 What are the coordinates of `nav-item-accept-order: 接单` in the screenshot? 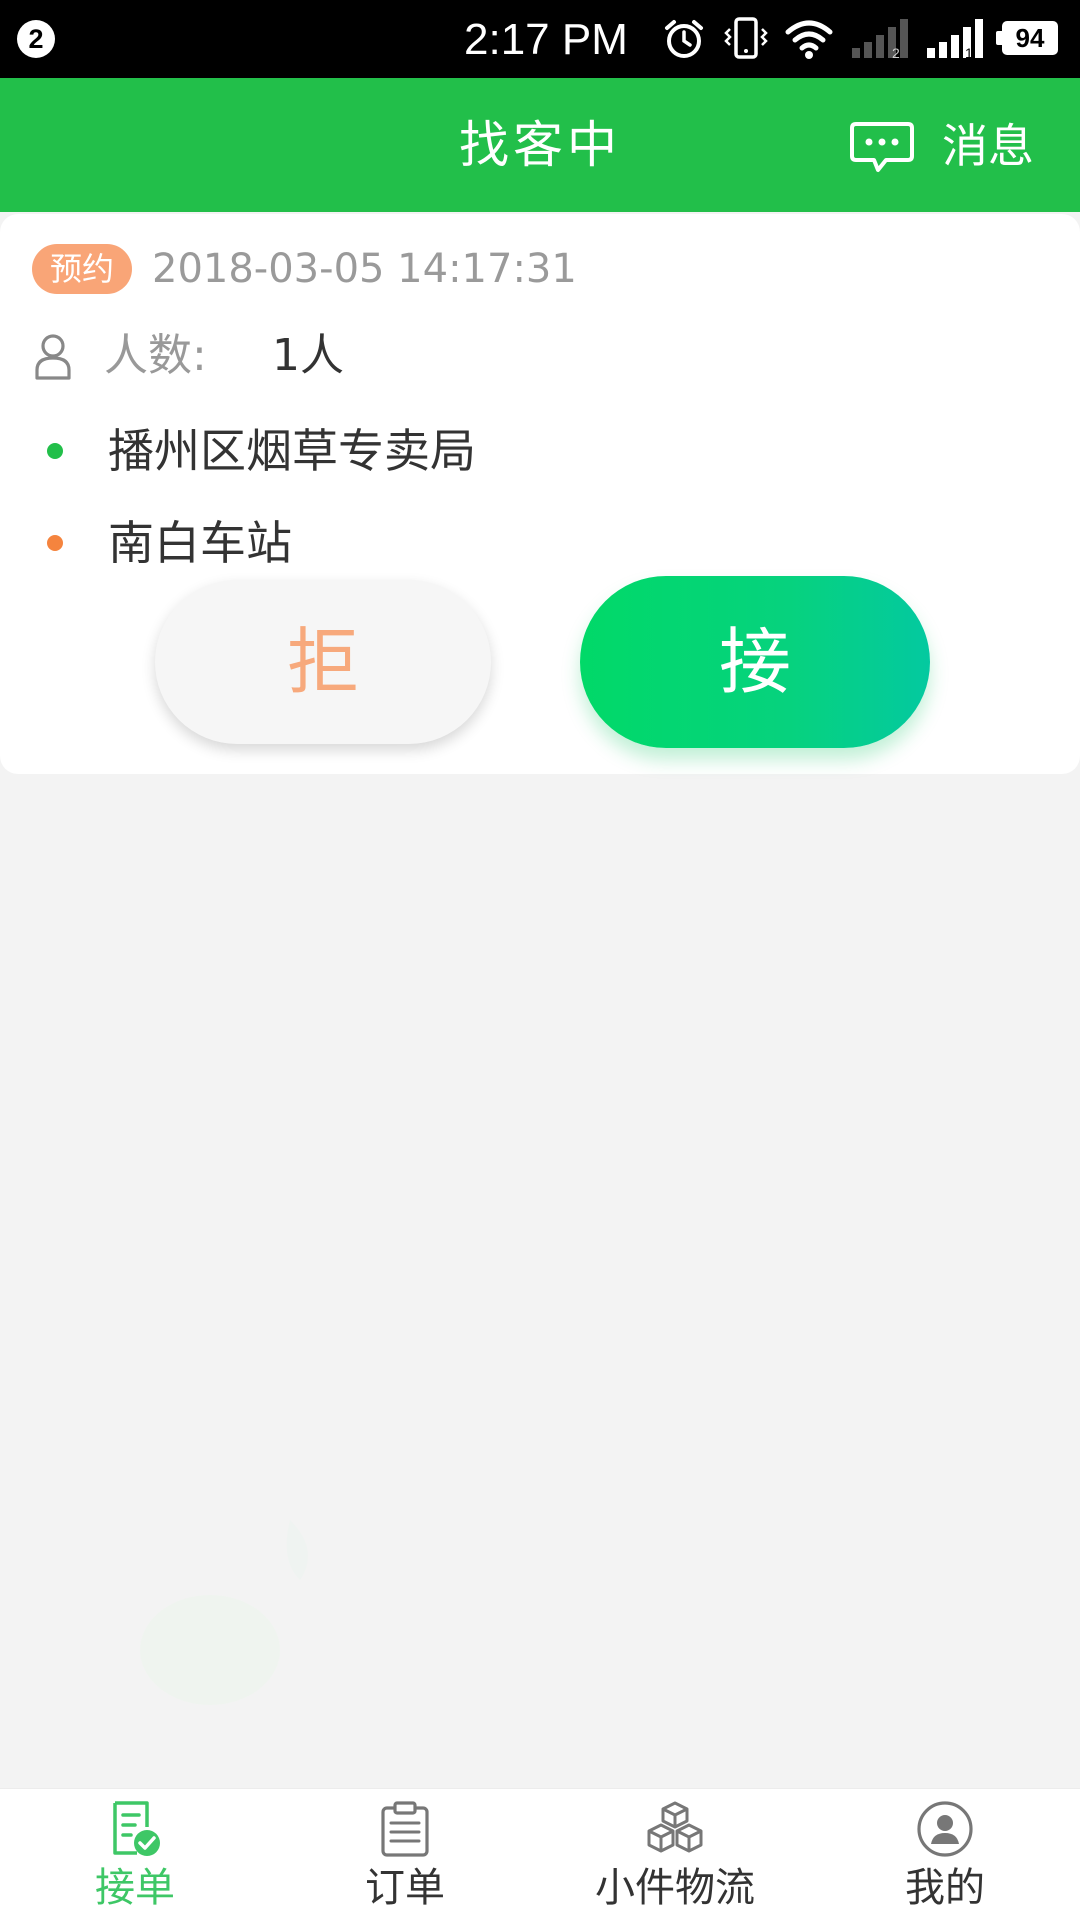 It's located at (135, 1854).